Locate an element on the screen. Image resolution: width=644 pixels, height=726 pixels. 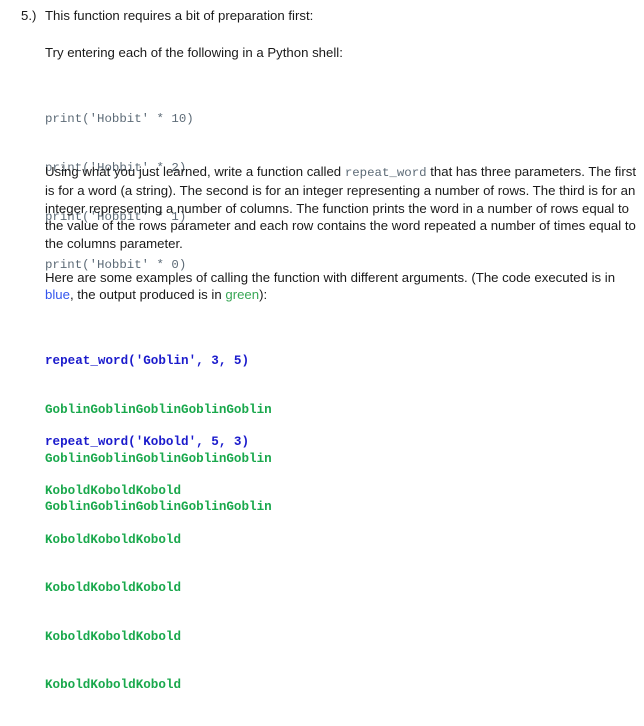
example-call-line: repeat_word('Goblin', 3, 5) is located at coordinates (147, 361).